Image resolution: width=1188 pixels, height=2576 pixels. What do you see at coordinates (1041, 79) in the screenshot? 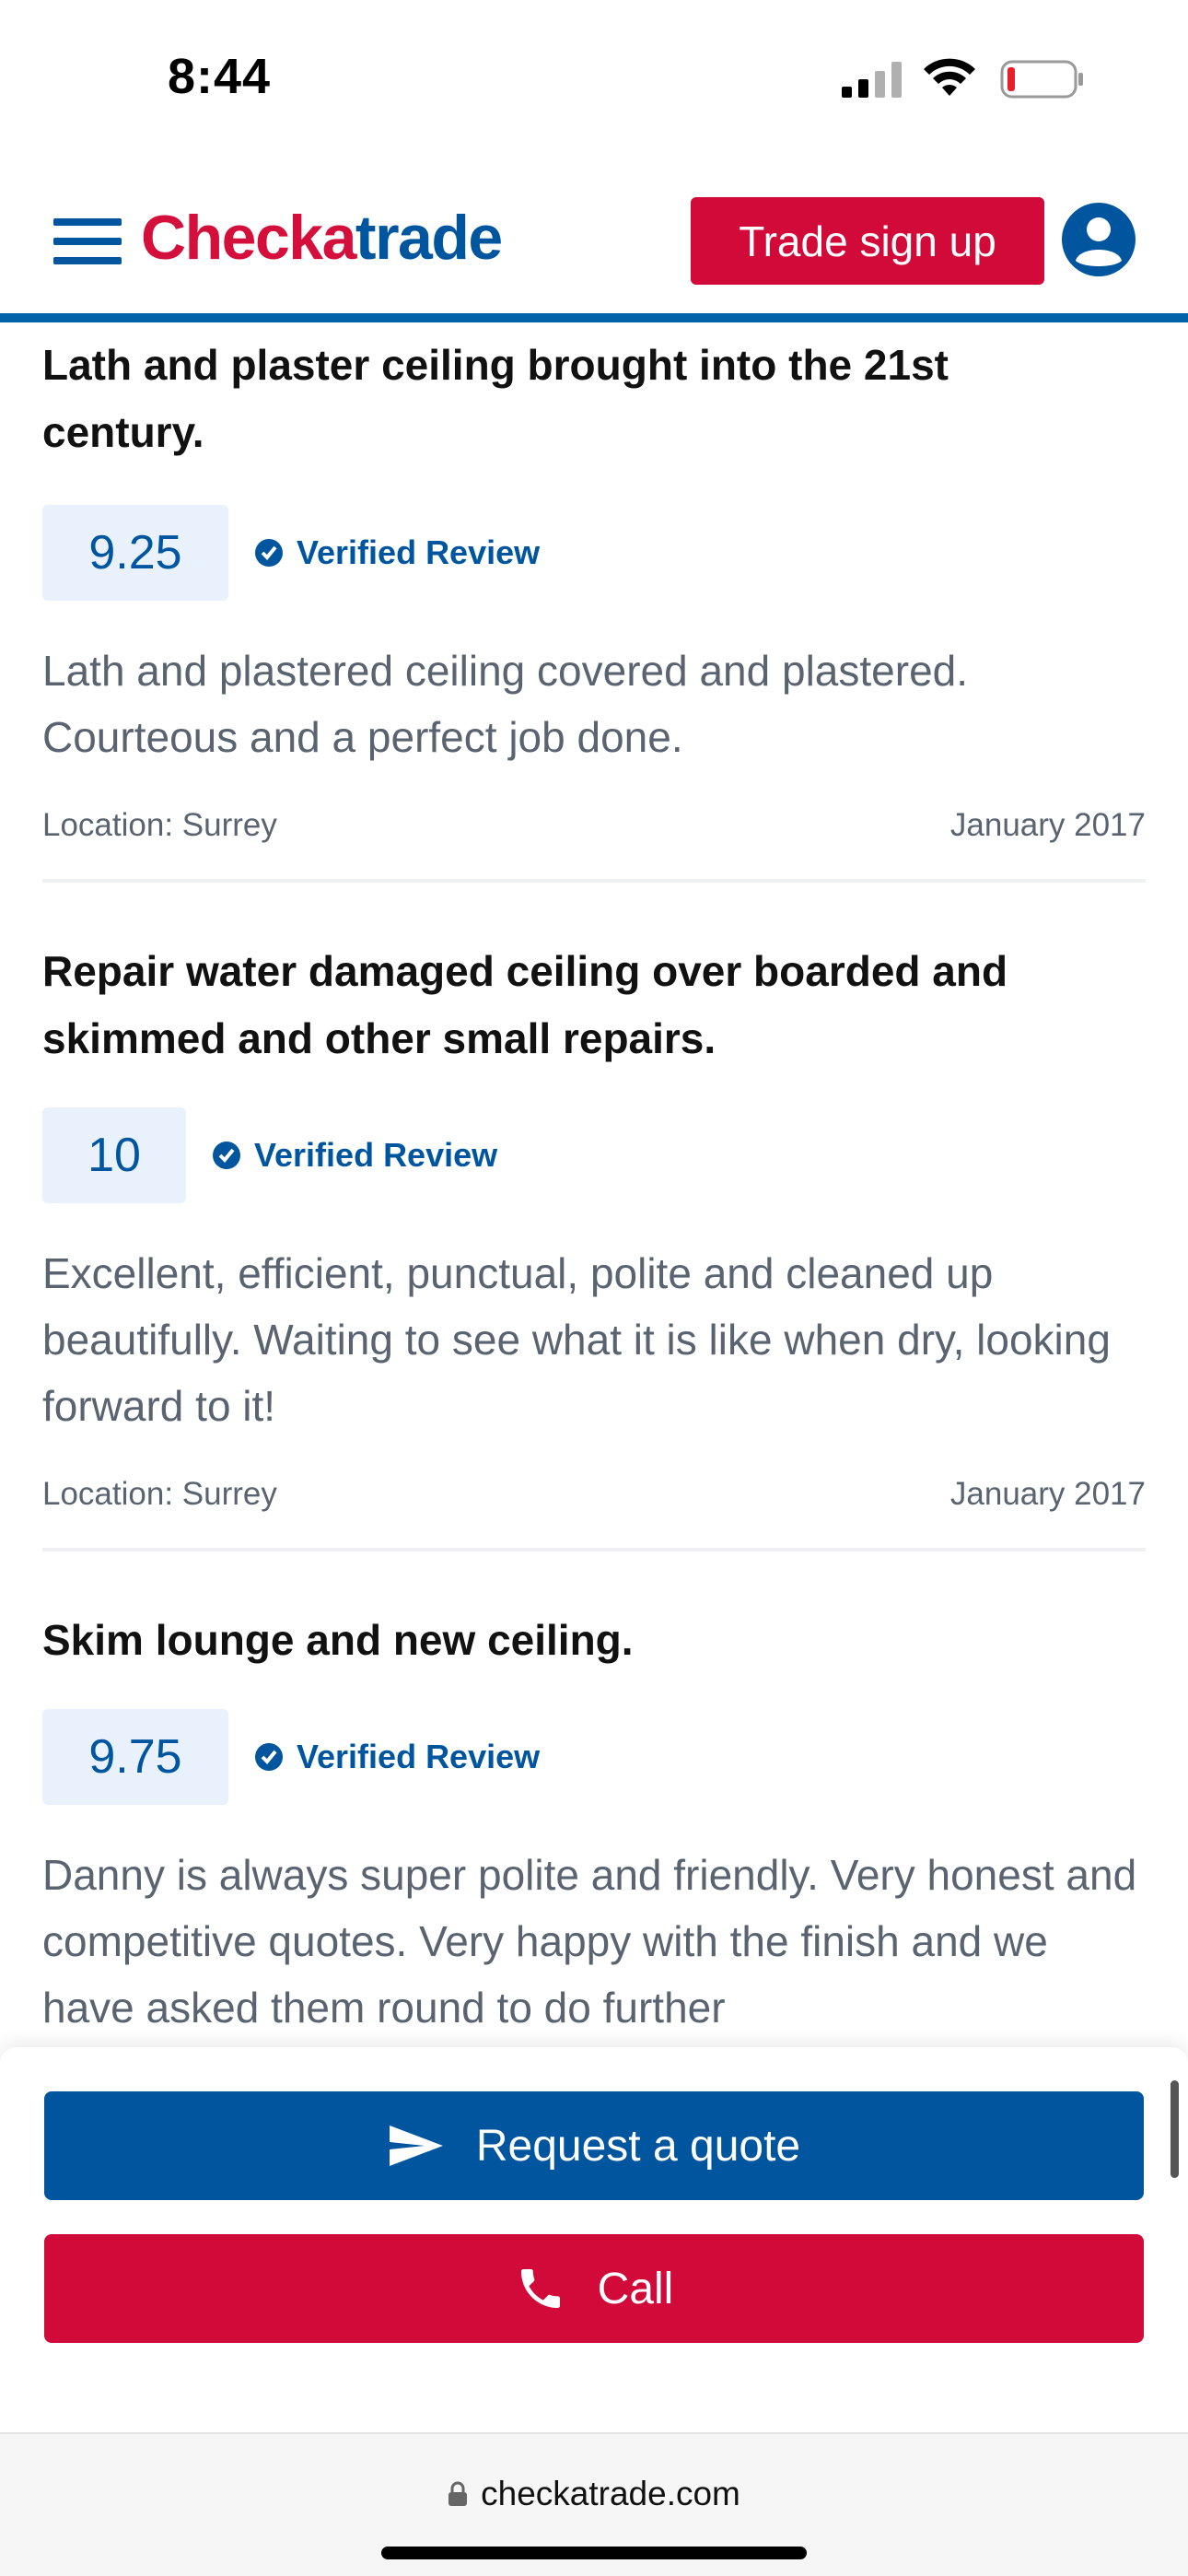
I see `battery-icon` at bounding box center [1041, 79].